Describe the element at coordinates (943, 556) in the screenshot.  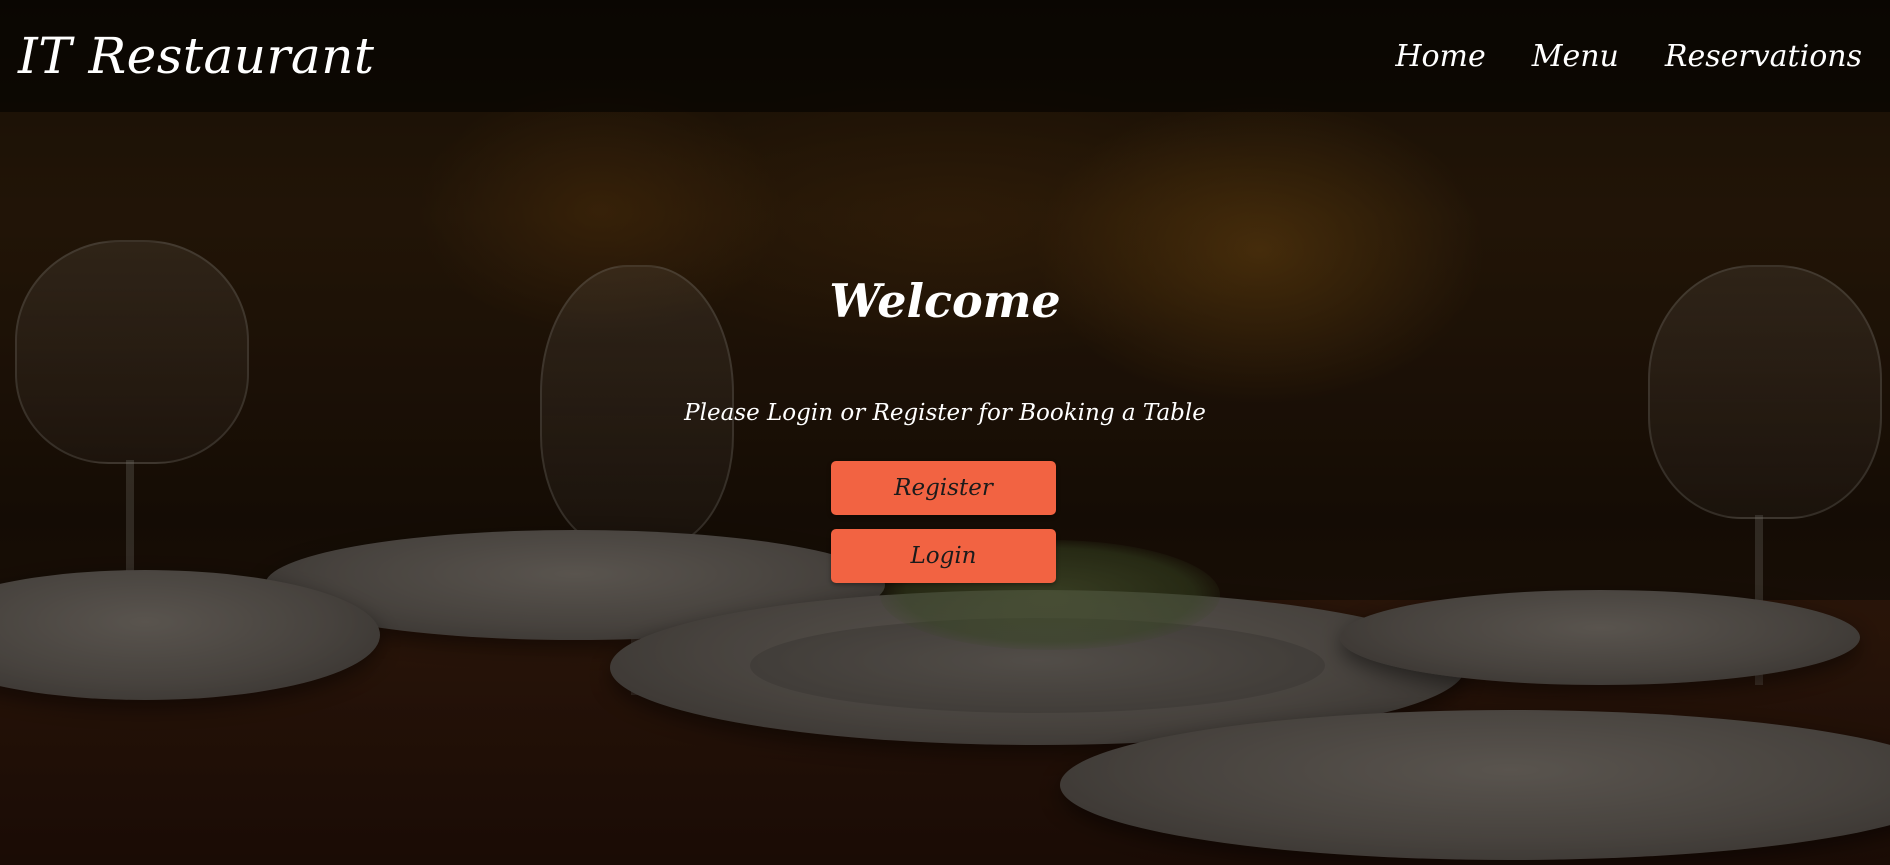
I see `login-button: Login` at that location.